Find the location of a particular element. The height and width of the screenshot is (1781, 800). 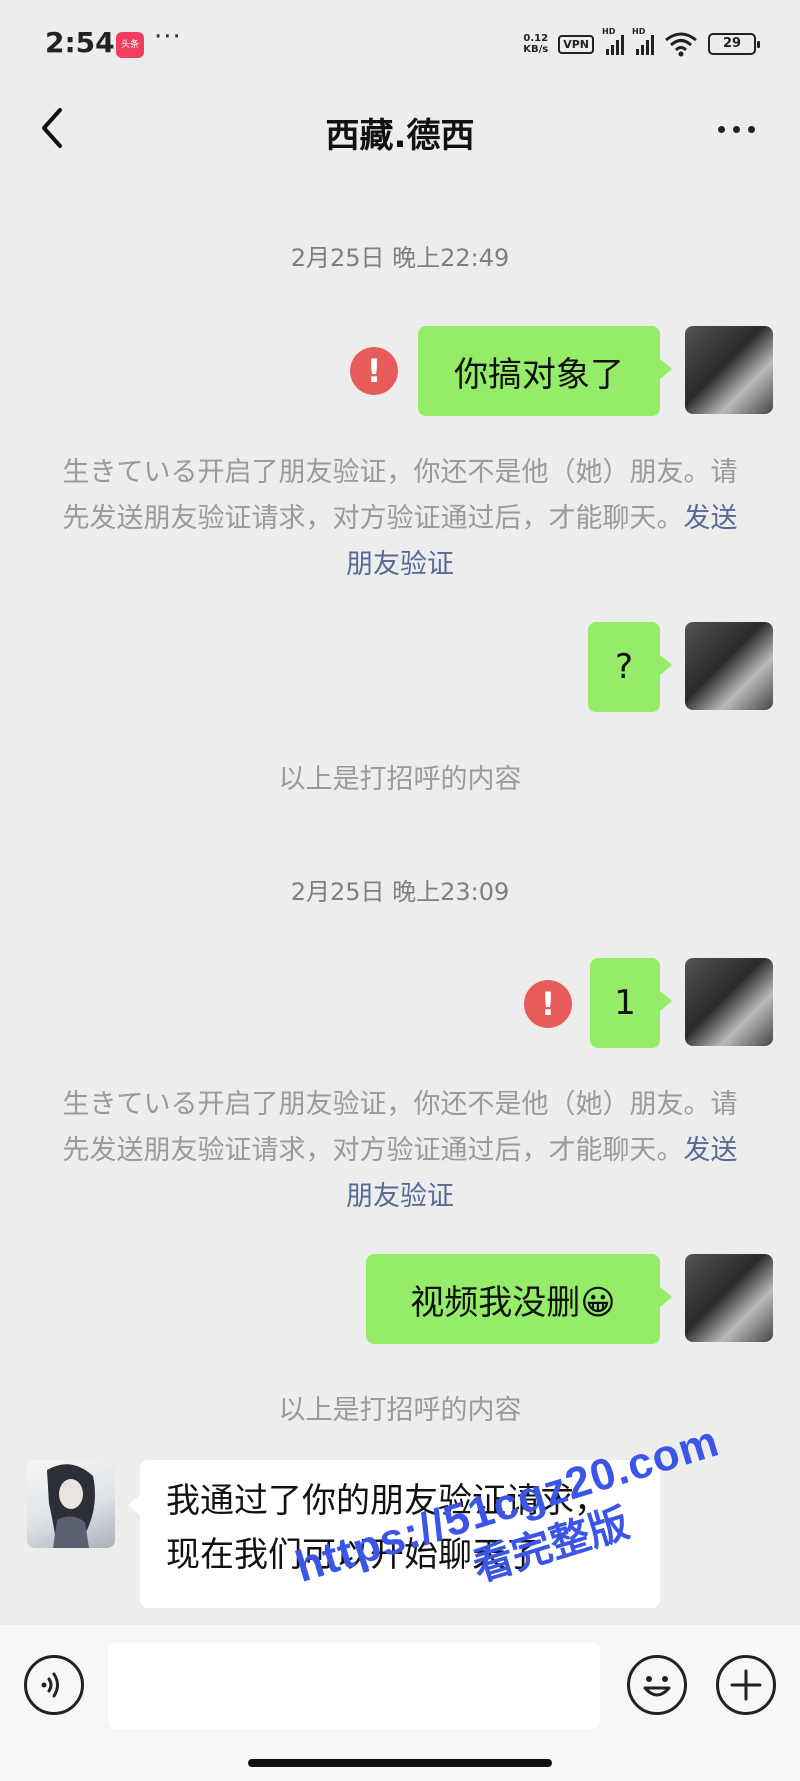

plus-sign-icon is located at coordinates (746, 1685).